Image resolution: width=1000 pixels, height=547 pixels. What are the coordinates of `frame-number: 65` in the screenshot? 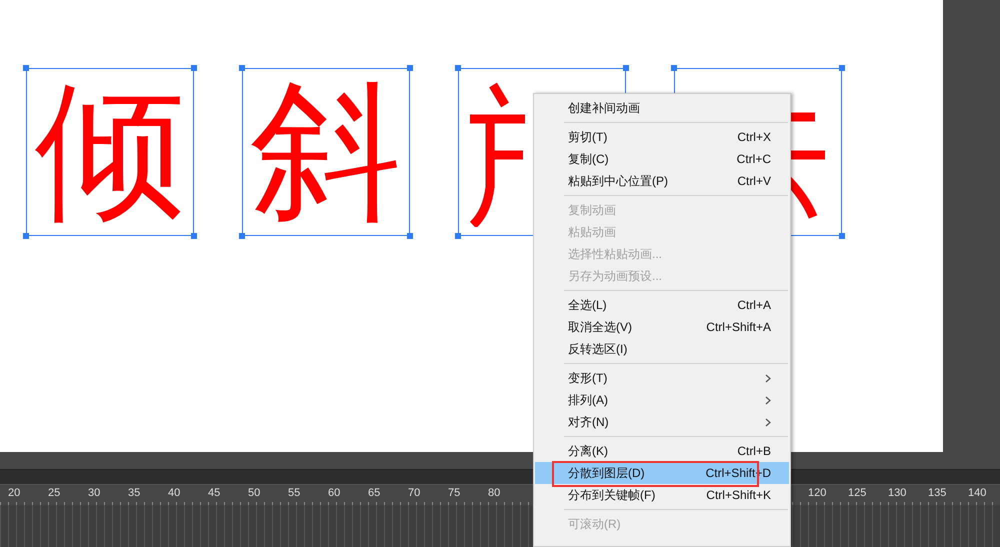 It's located at (374, 493).